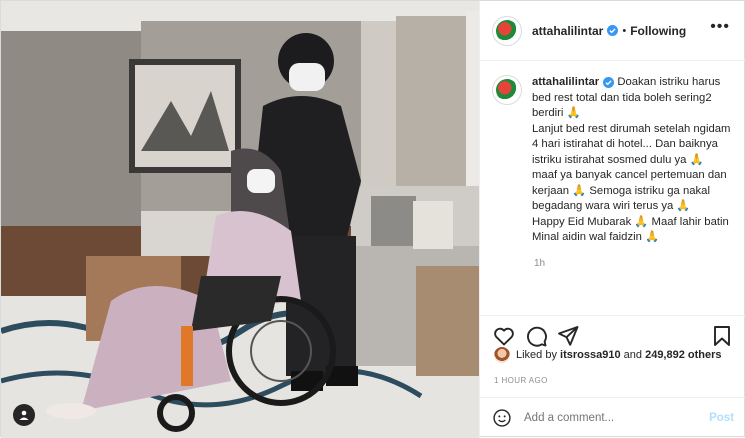 The width and height of the screenshot is (745, 438). I want to click on caption-timestamp: 1h, so click(634, 263).